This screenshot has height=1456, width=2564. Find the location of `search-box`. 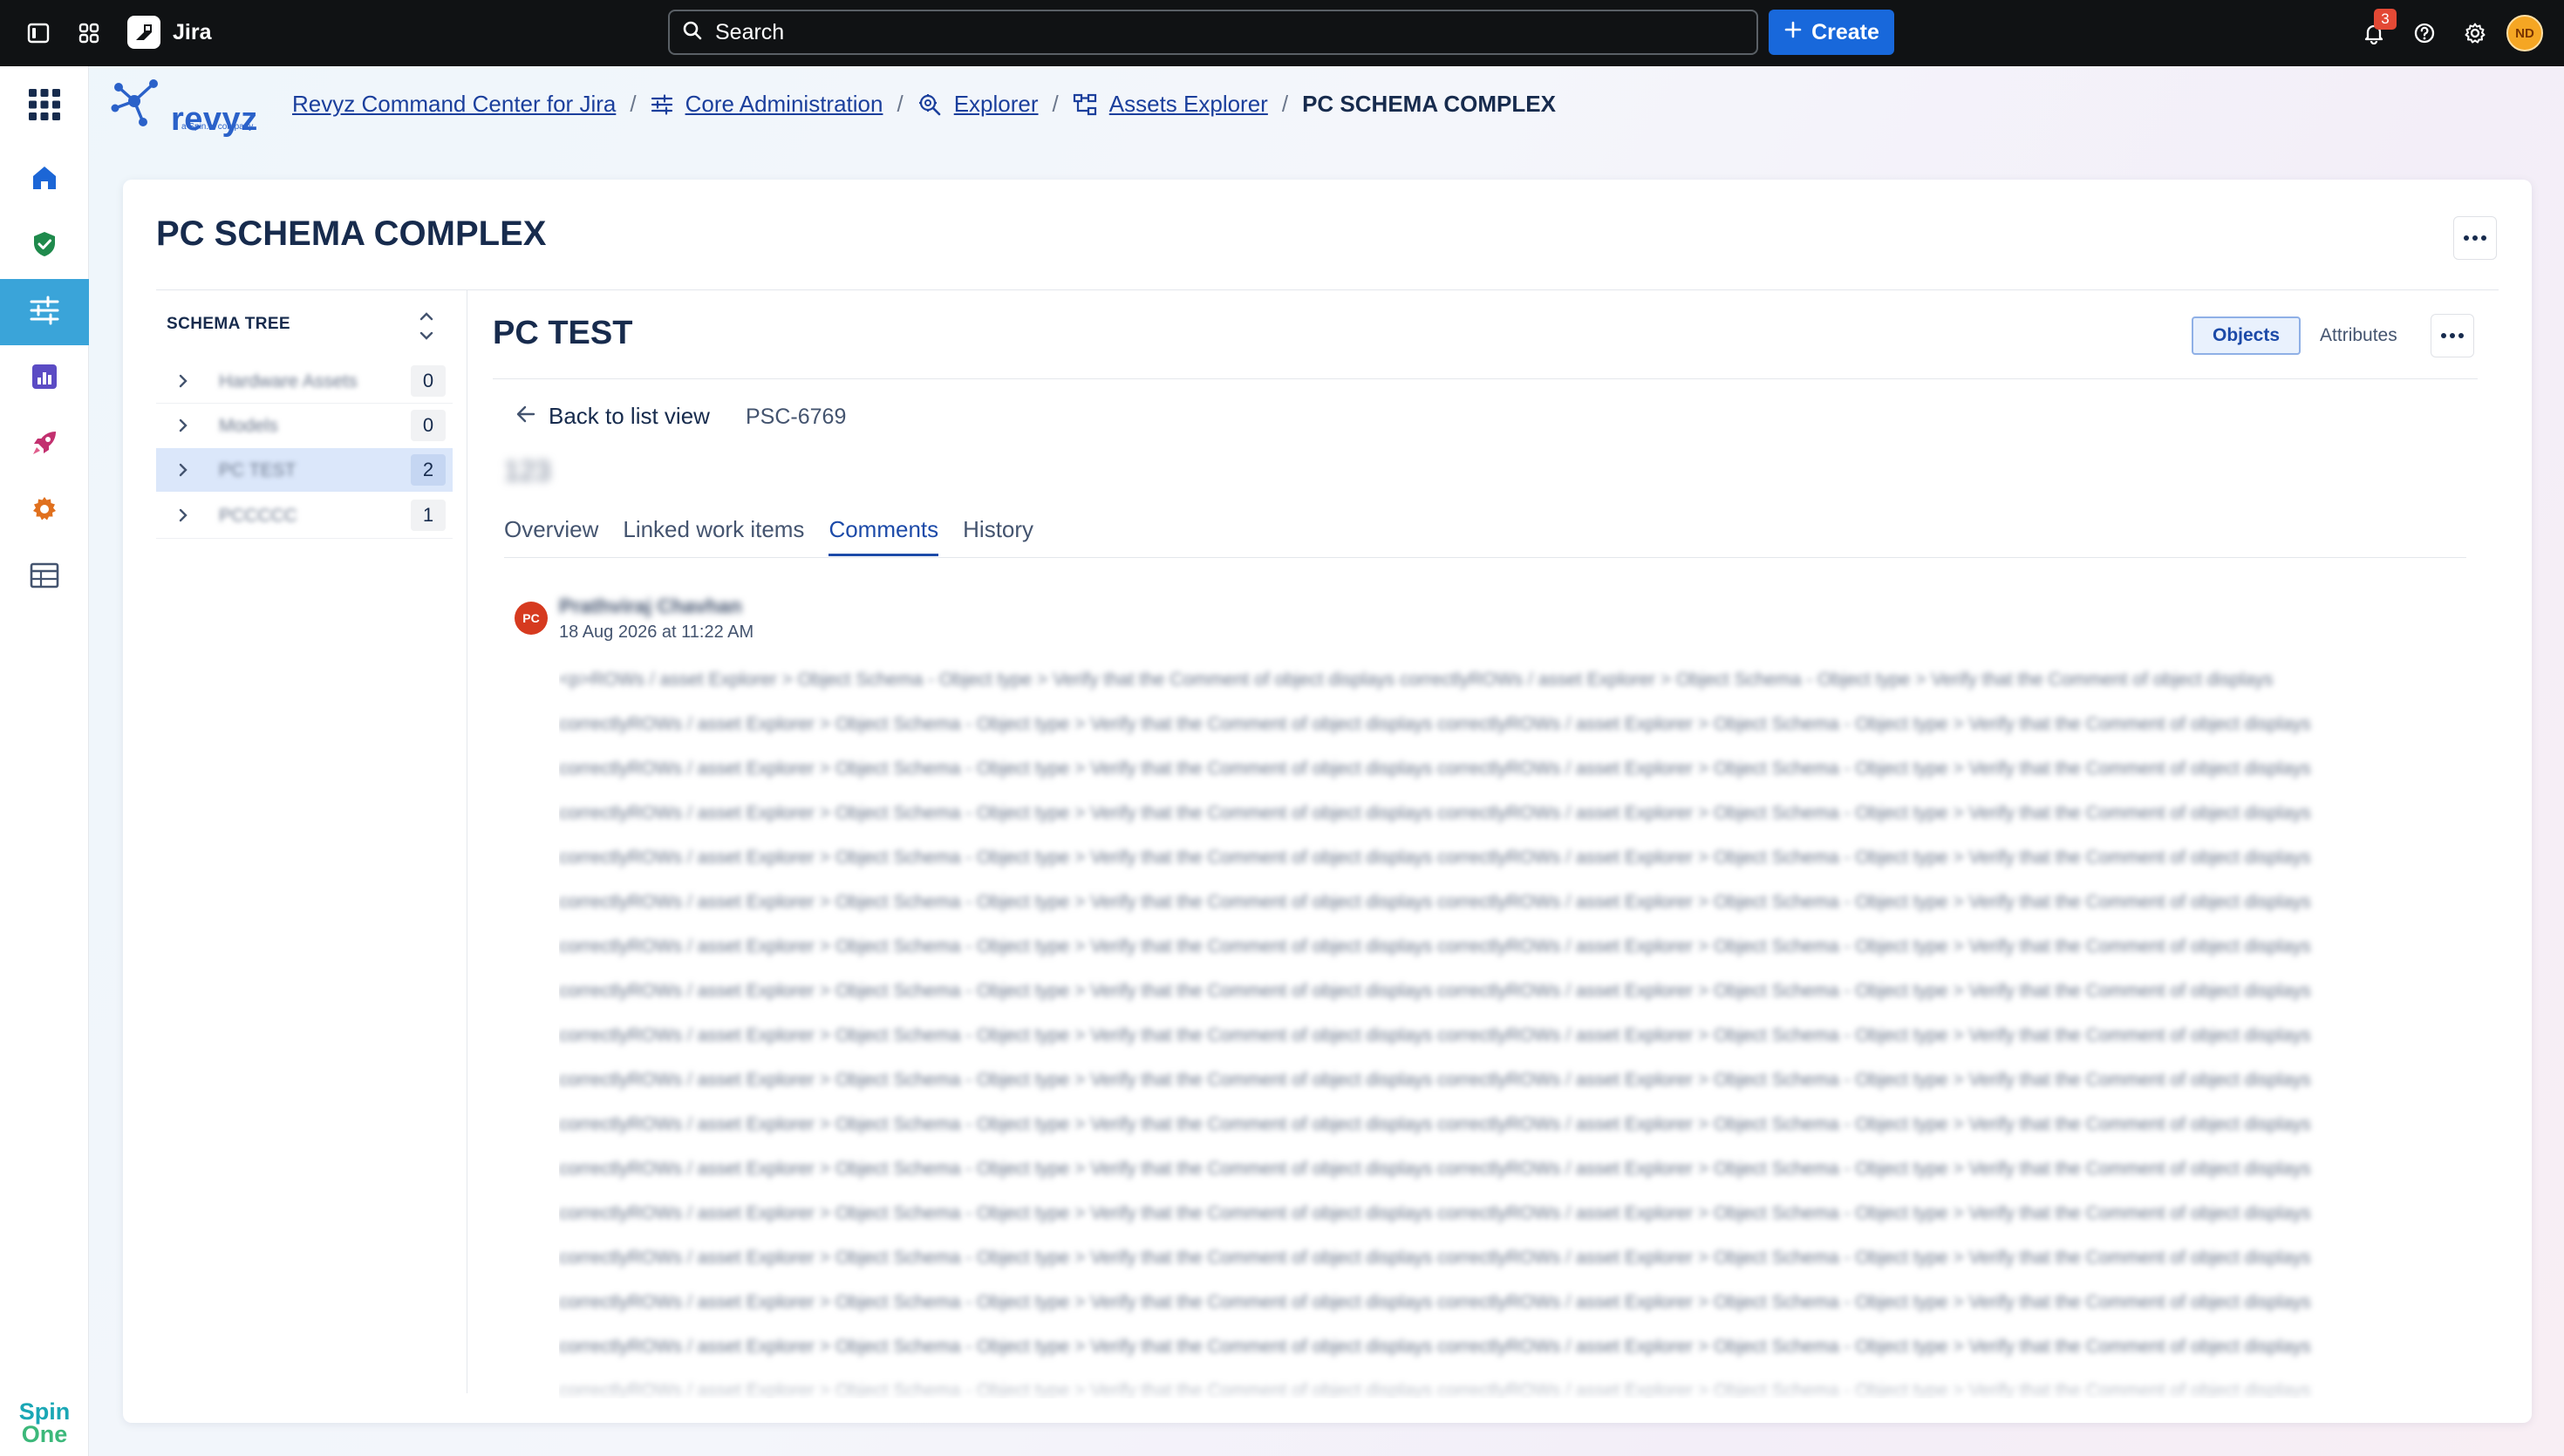

search-box is located at coordinates (1213, 32).